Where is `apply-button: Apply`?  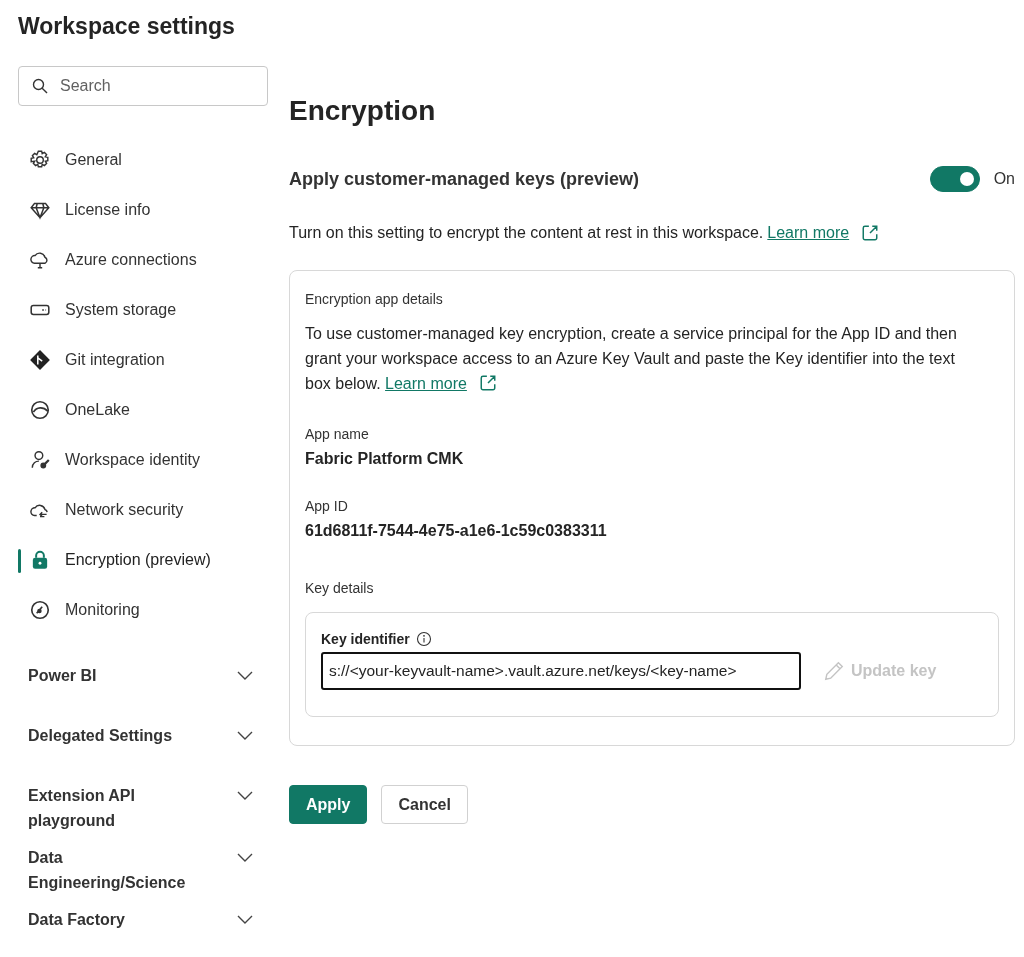
apply-button: Apply is located at coordinates (328, 804).